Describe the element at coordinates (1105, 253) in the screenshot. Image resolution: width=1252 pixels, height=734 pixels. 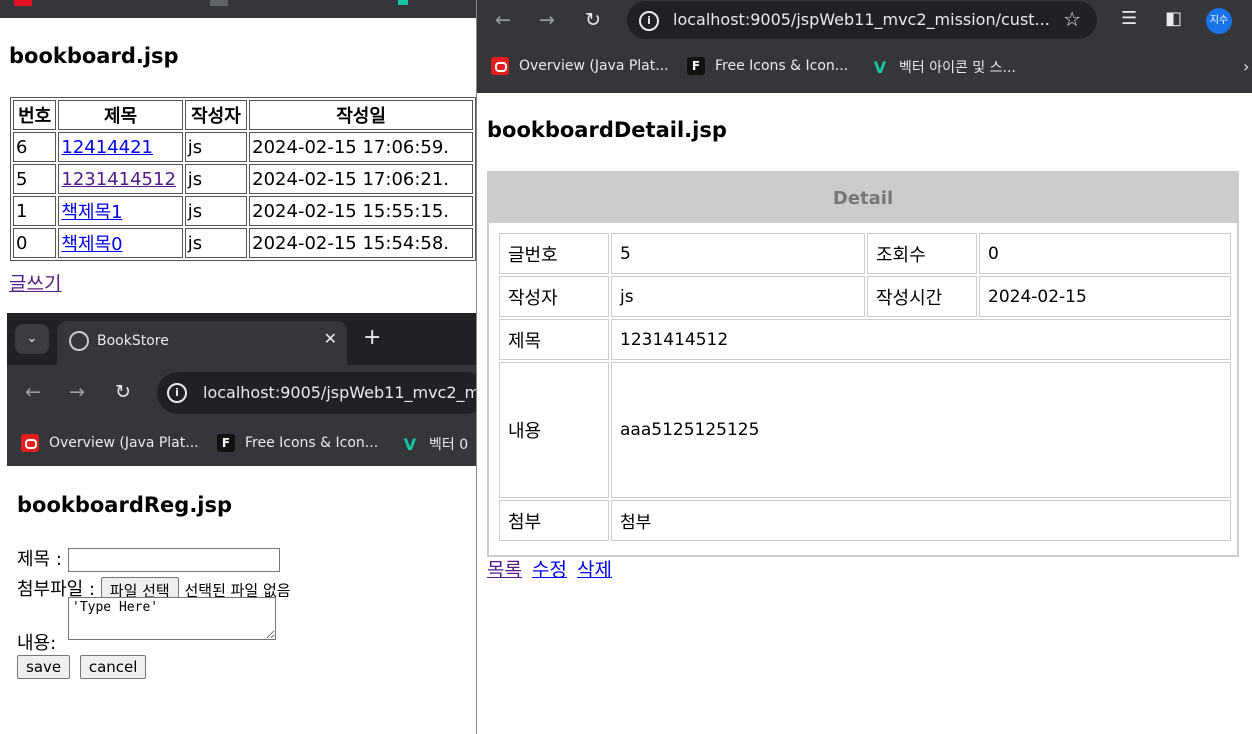
I see `value-views: 0` at that location.